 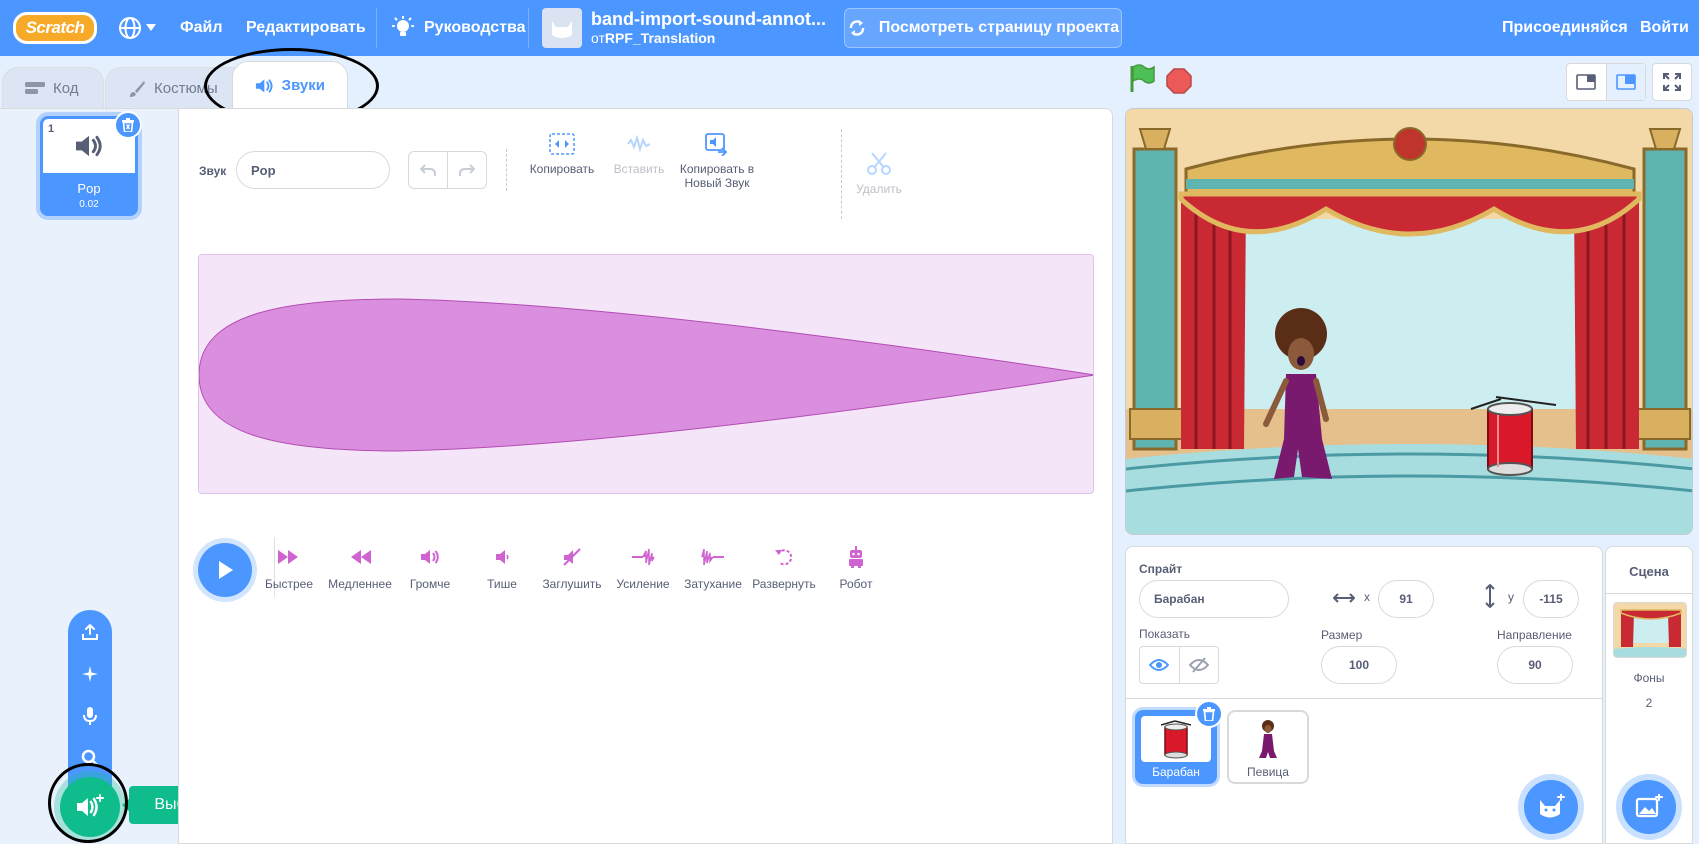 I want to click on effect-louder: Громче, so click(x=430, y=567).